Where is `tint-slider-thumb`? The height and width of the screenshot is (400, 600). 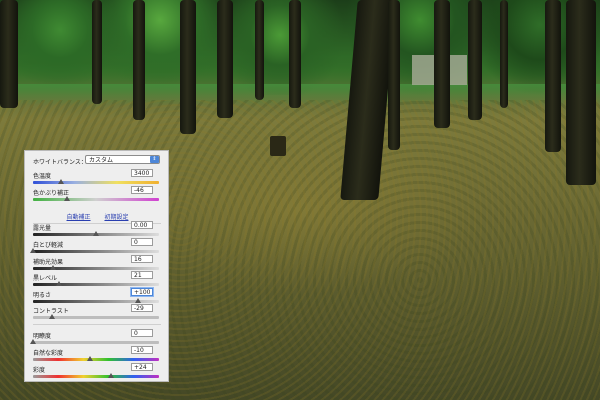 tint-slider-thumb is located at coordinates (67, 198).